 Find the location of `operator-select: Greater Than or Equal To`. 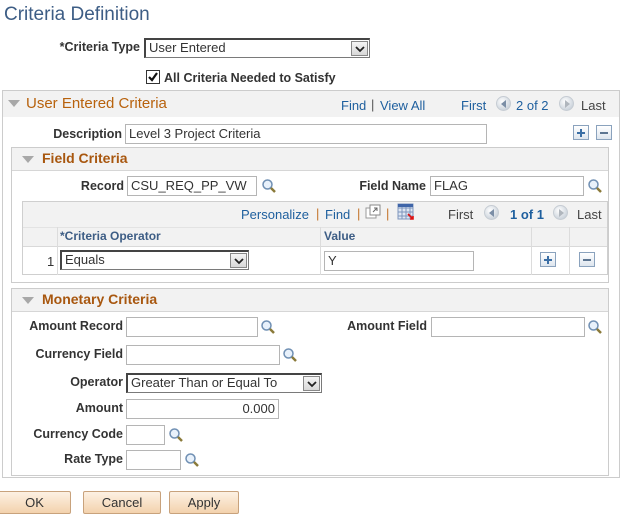

operator-select: Greater Than or Equal To is located at coordinates (224, 383).